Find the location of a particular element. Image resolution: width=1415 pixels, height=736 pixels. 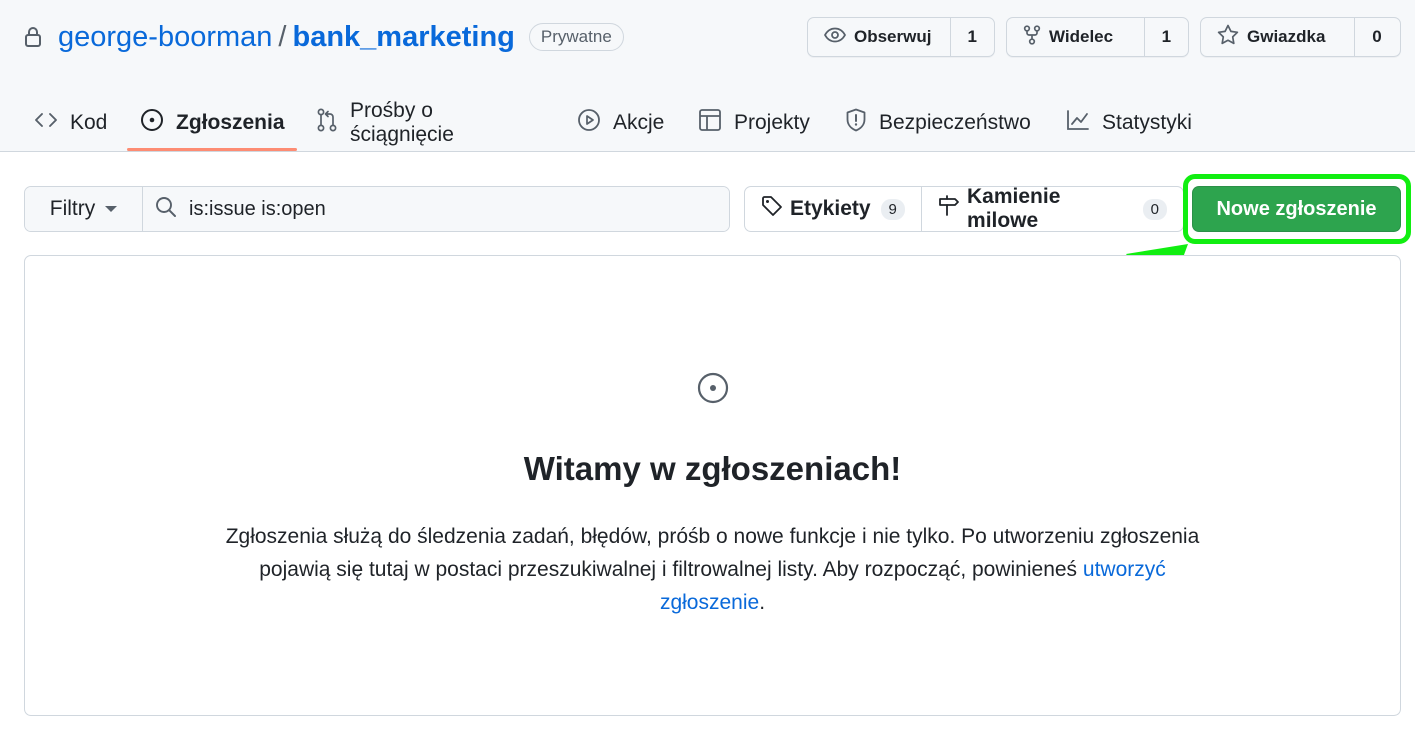

filter-search-group: Filtry is located at coordinates (377, 209).